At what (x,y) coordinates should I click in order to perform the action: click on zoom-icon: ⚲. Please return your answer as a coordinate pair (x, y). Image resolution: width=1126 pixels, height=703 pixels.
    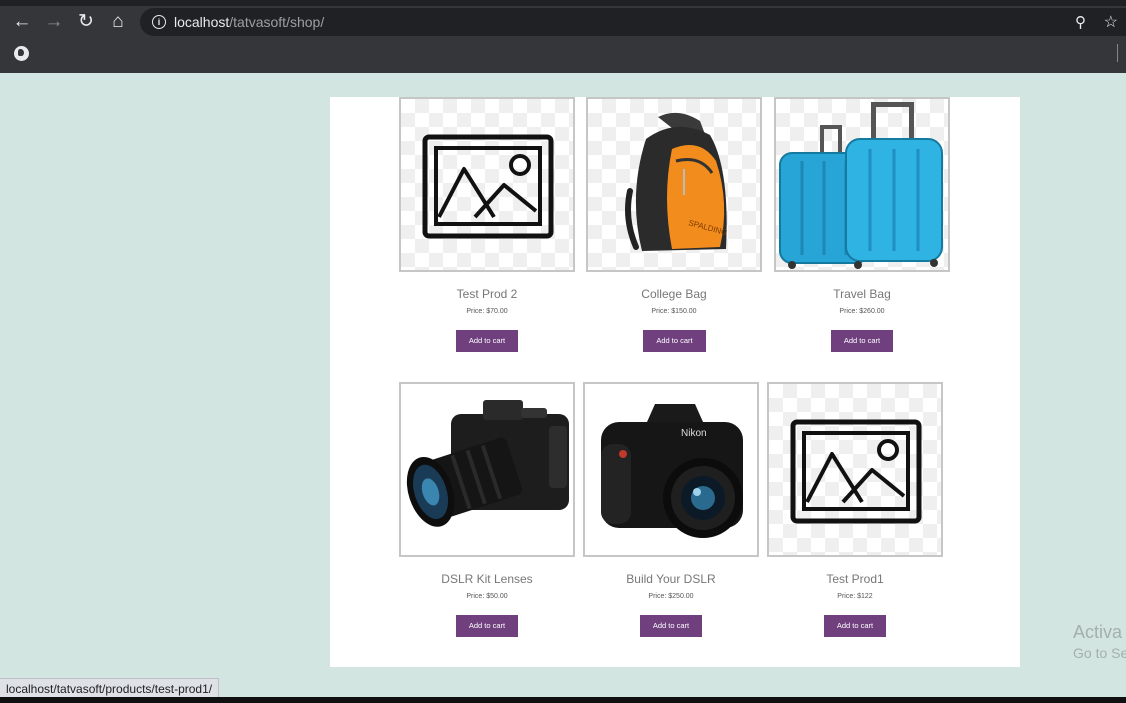
    Looking at the image, I should click on (1080, 22).